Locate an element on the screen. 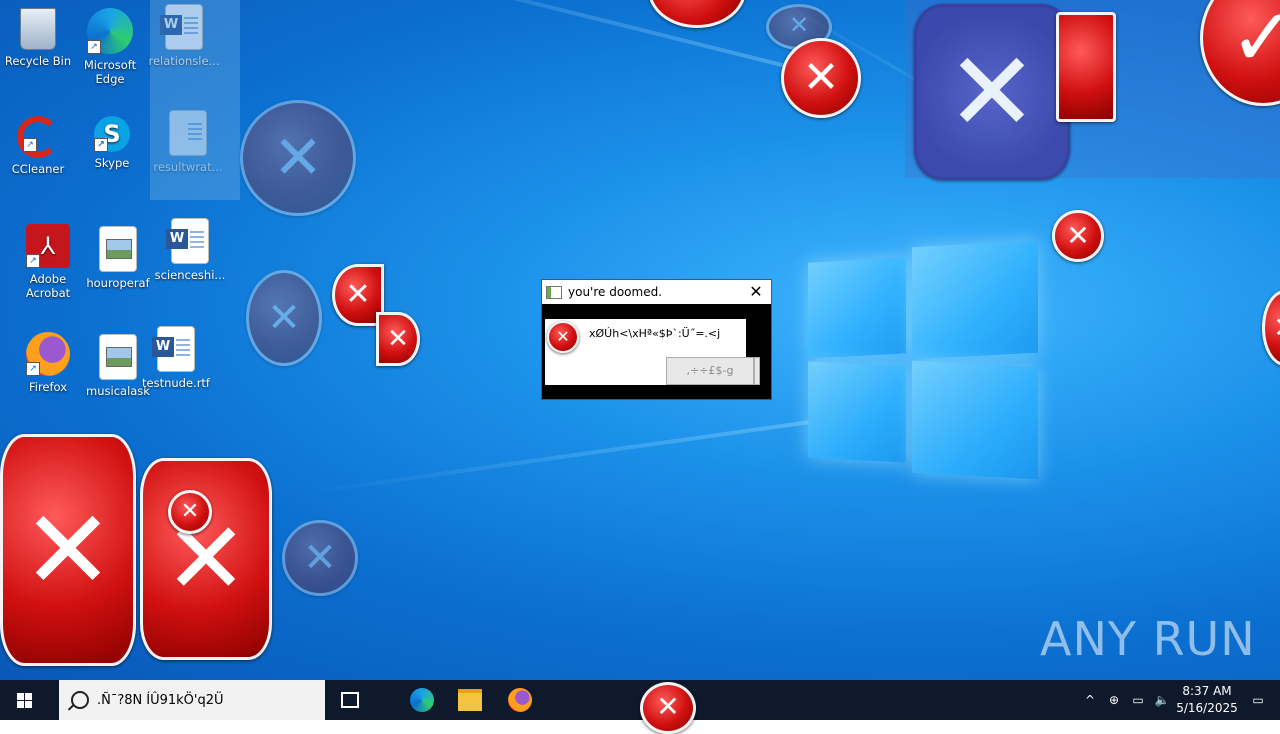  taskbar-edge is located at coordinates (422, 700).